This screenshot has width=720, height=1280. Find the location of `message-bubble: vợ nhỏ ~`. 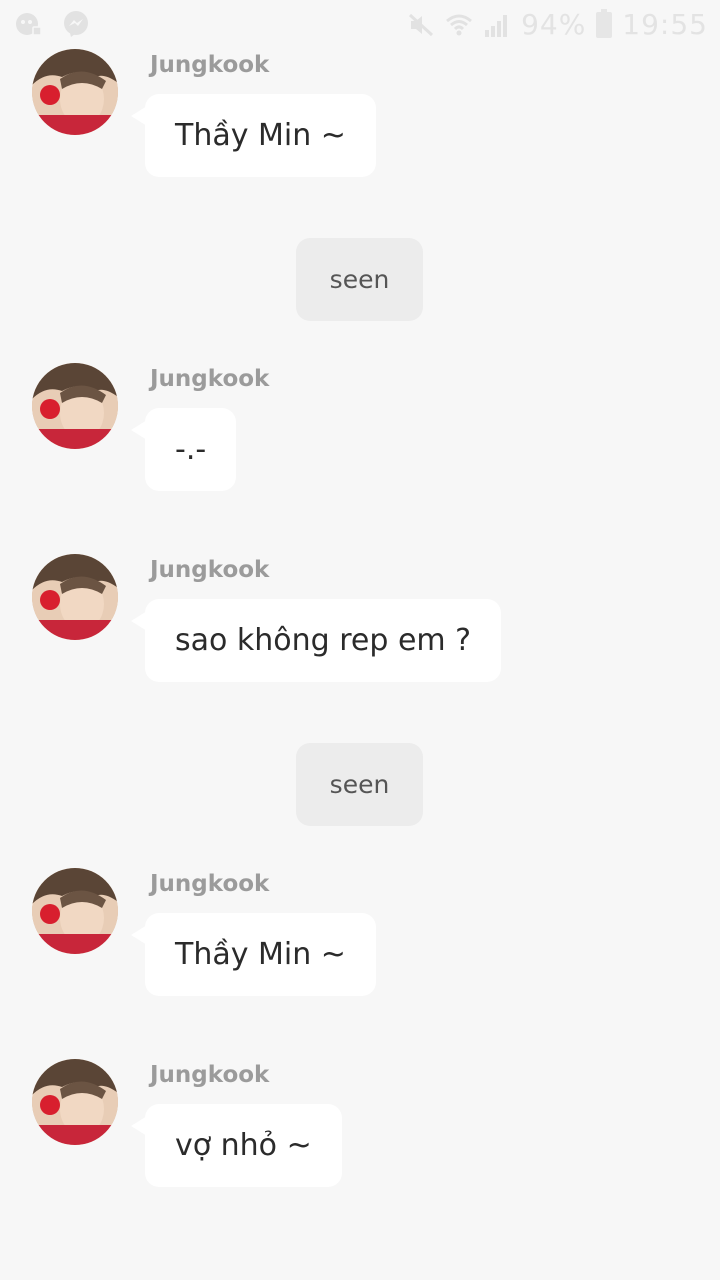

message-bubble: vợ nhỏ ~ is located at coordinates (236, 1145).